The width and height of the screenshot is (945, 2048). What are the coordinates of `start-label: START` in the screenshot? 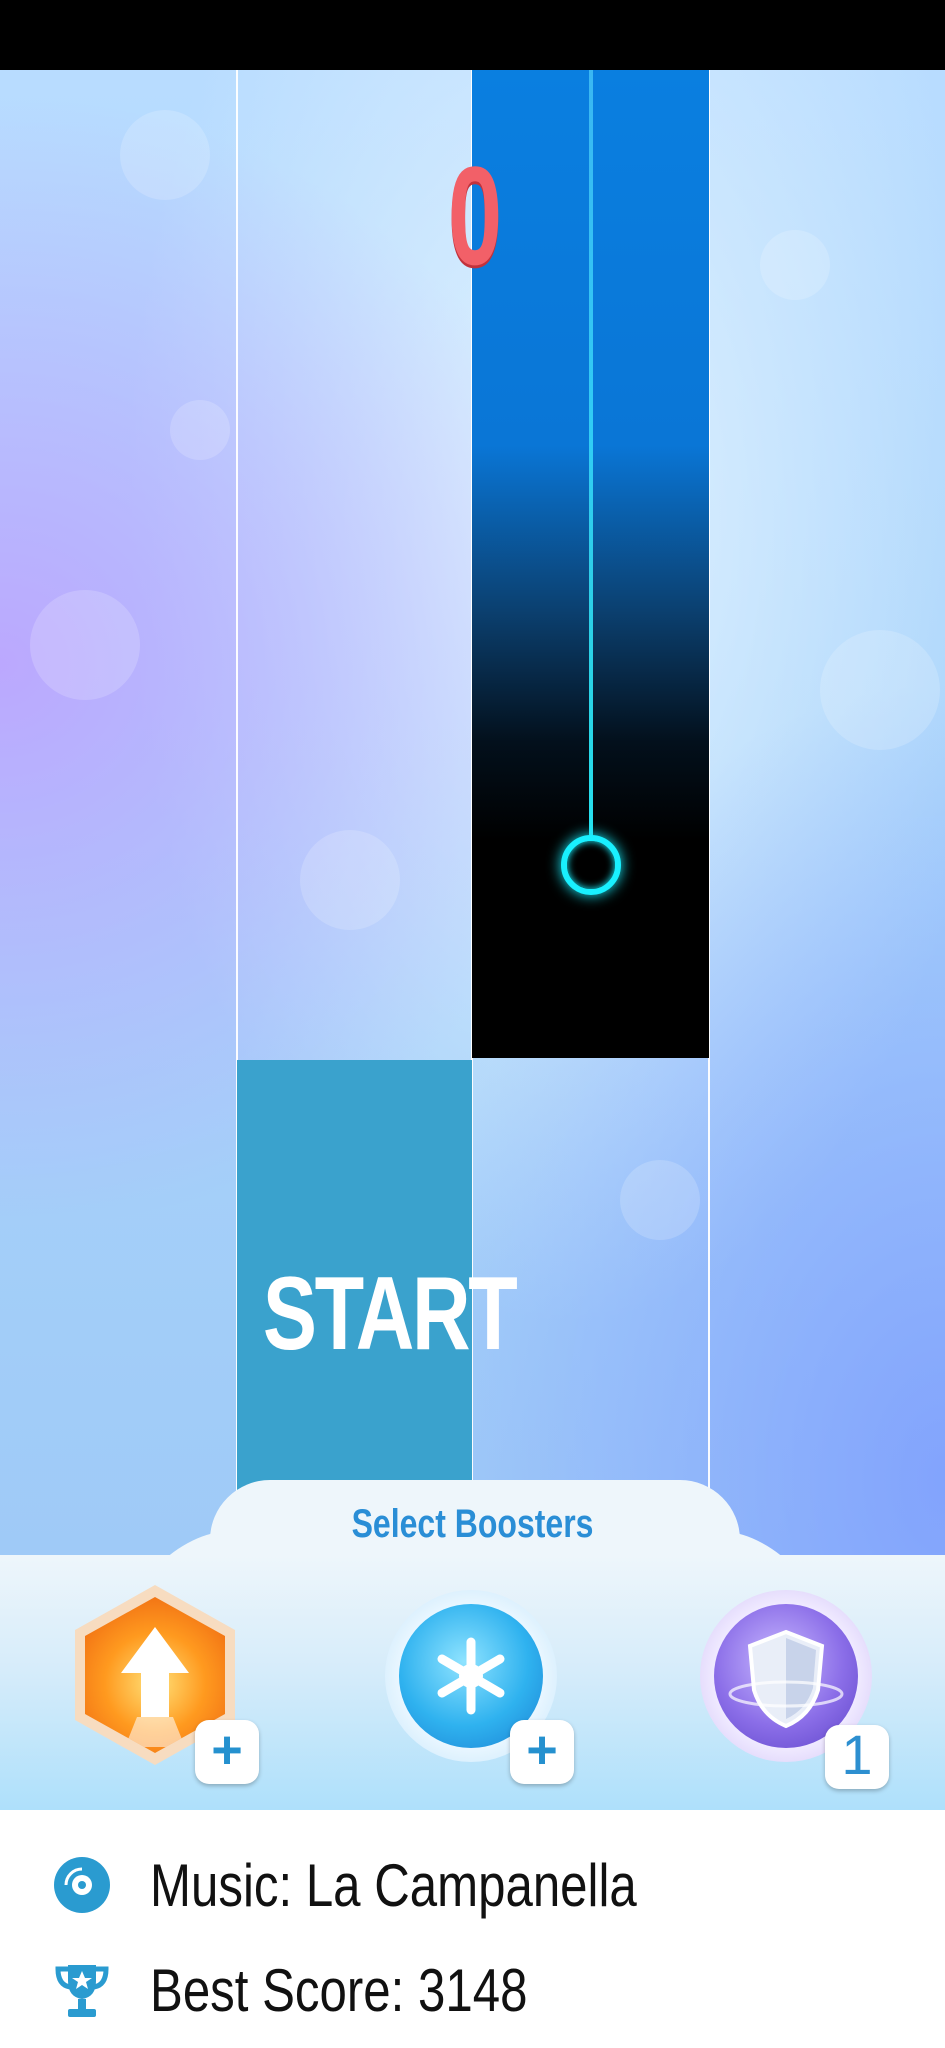 It's located at (390, 1314).